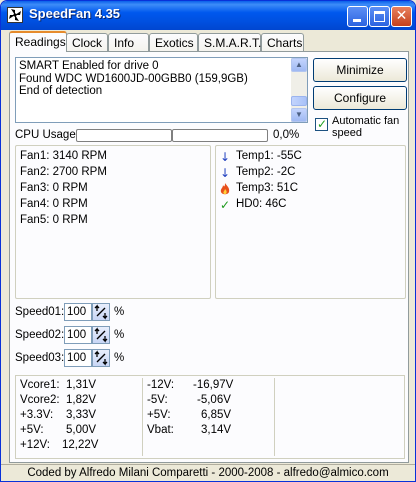 This screenshot has width=416, height=482. Describe the element at coordinates (40, 358) in the screenshot. I see `speed03-label: Speed03:` at that location.